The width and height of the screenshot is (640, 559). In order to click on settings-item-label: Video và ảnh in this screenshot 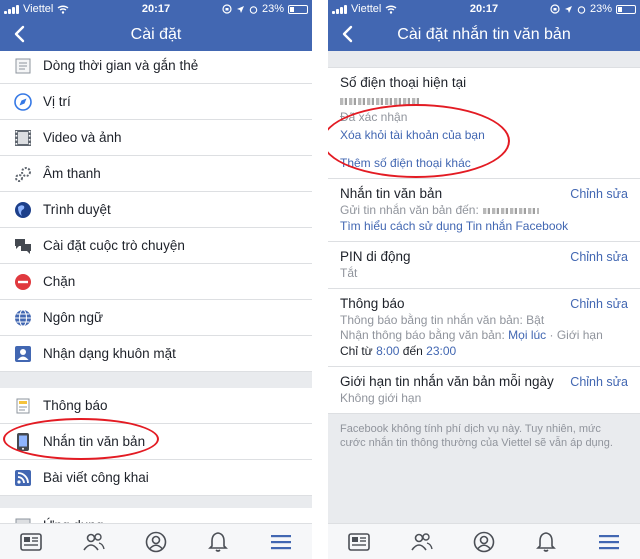, I will do `click(82, 137)`.